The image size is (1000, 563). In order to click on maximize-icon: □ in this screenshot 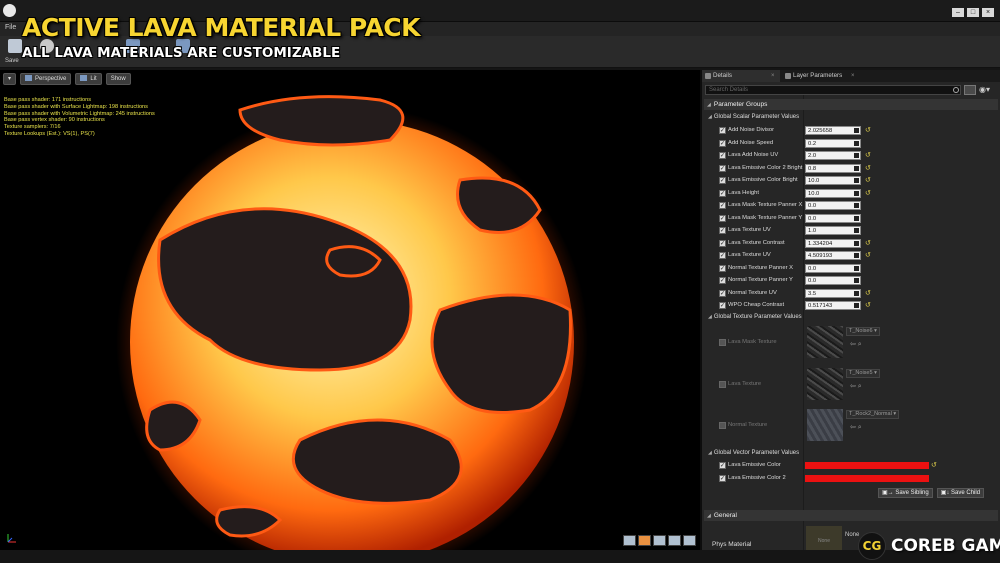, I will do `click(973, 12)`.